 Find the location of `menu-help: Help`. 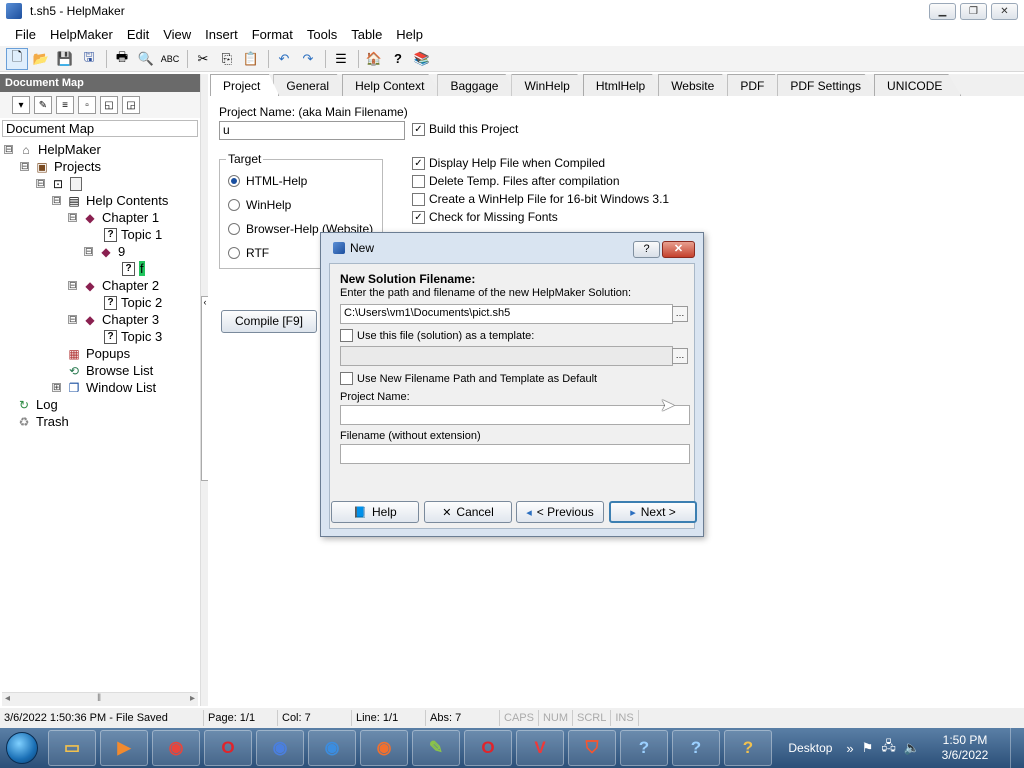

menu-help: Help is located at coordinates (409, 34).